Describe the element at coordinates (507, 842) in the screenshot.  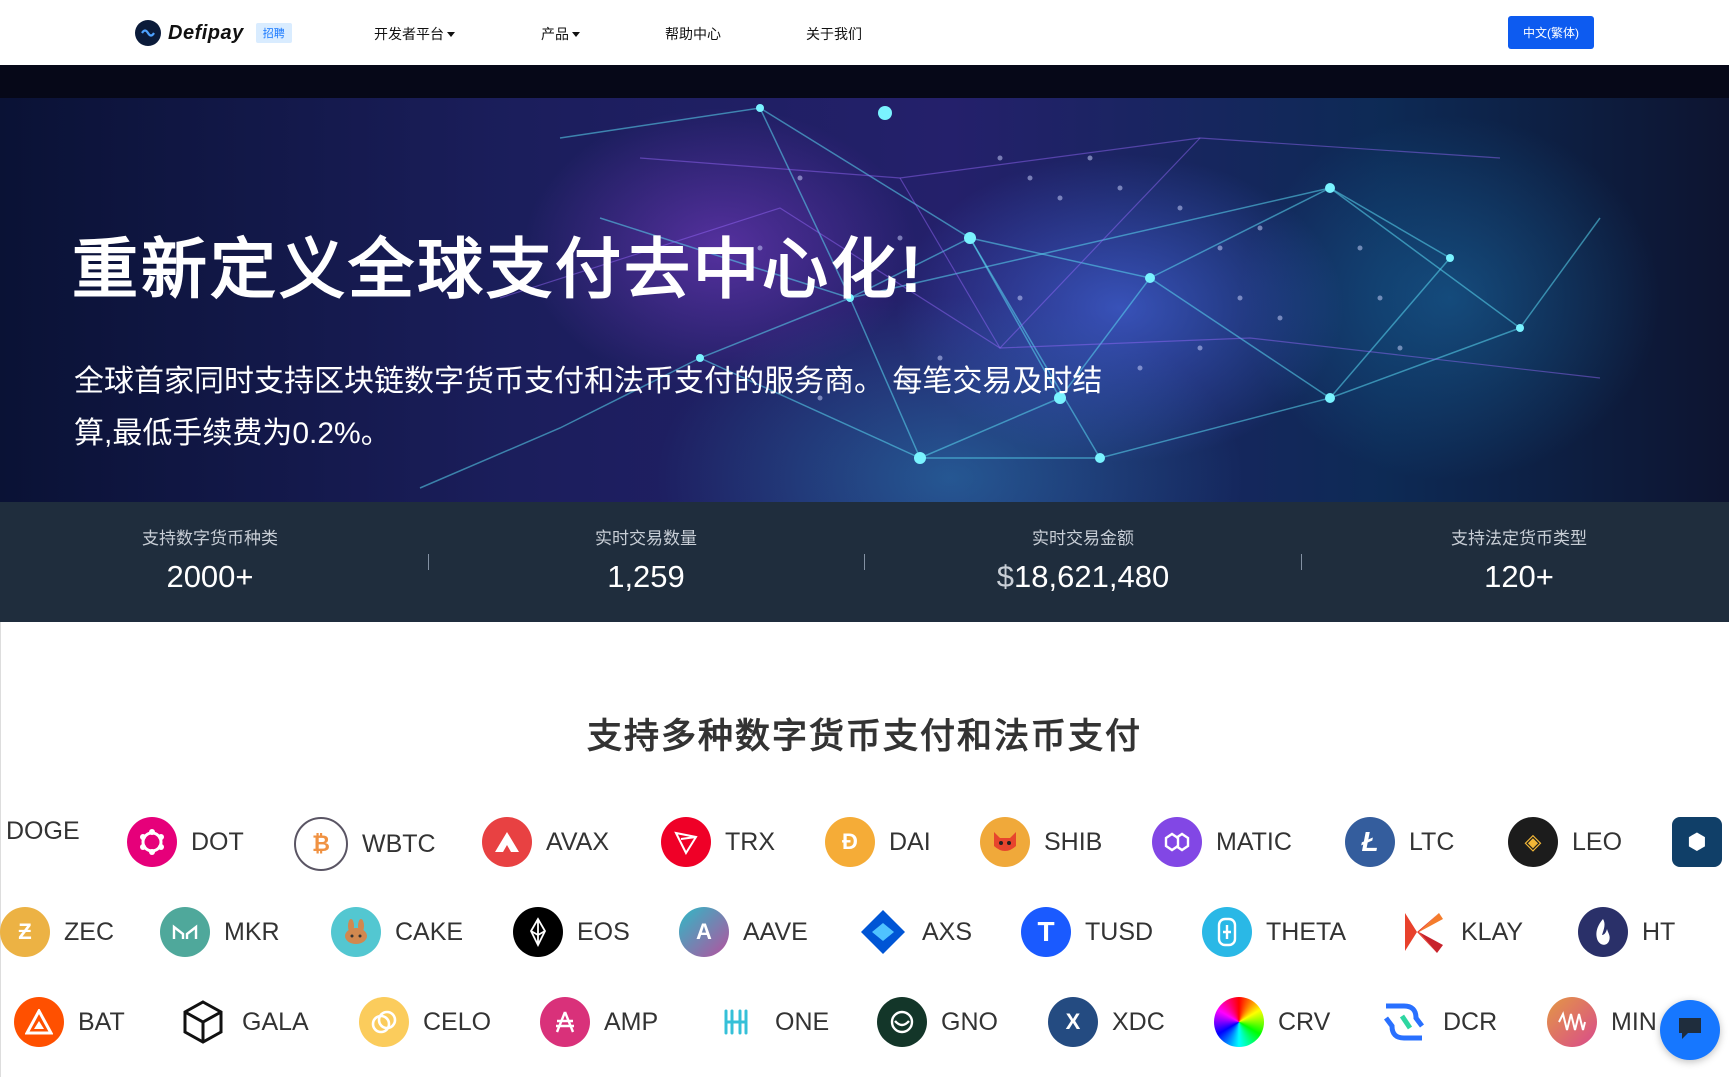
I see `avax-icon` at that location.